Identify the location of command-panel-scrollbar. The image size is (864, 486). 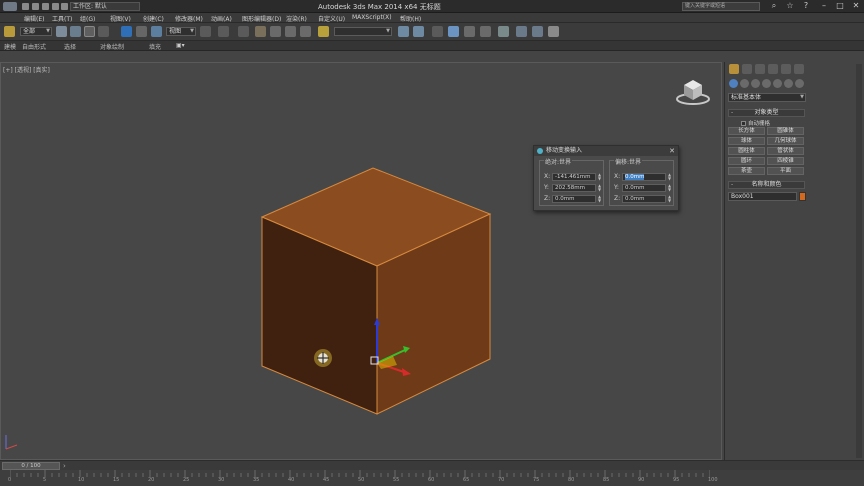
(859, 261).